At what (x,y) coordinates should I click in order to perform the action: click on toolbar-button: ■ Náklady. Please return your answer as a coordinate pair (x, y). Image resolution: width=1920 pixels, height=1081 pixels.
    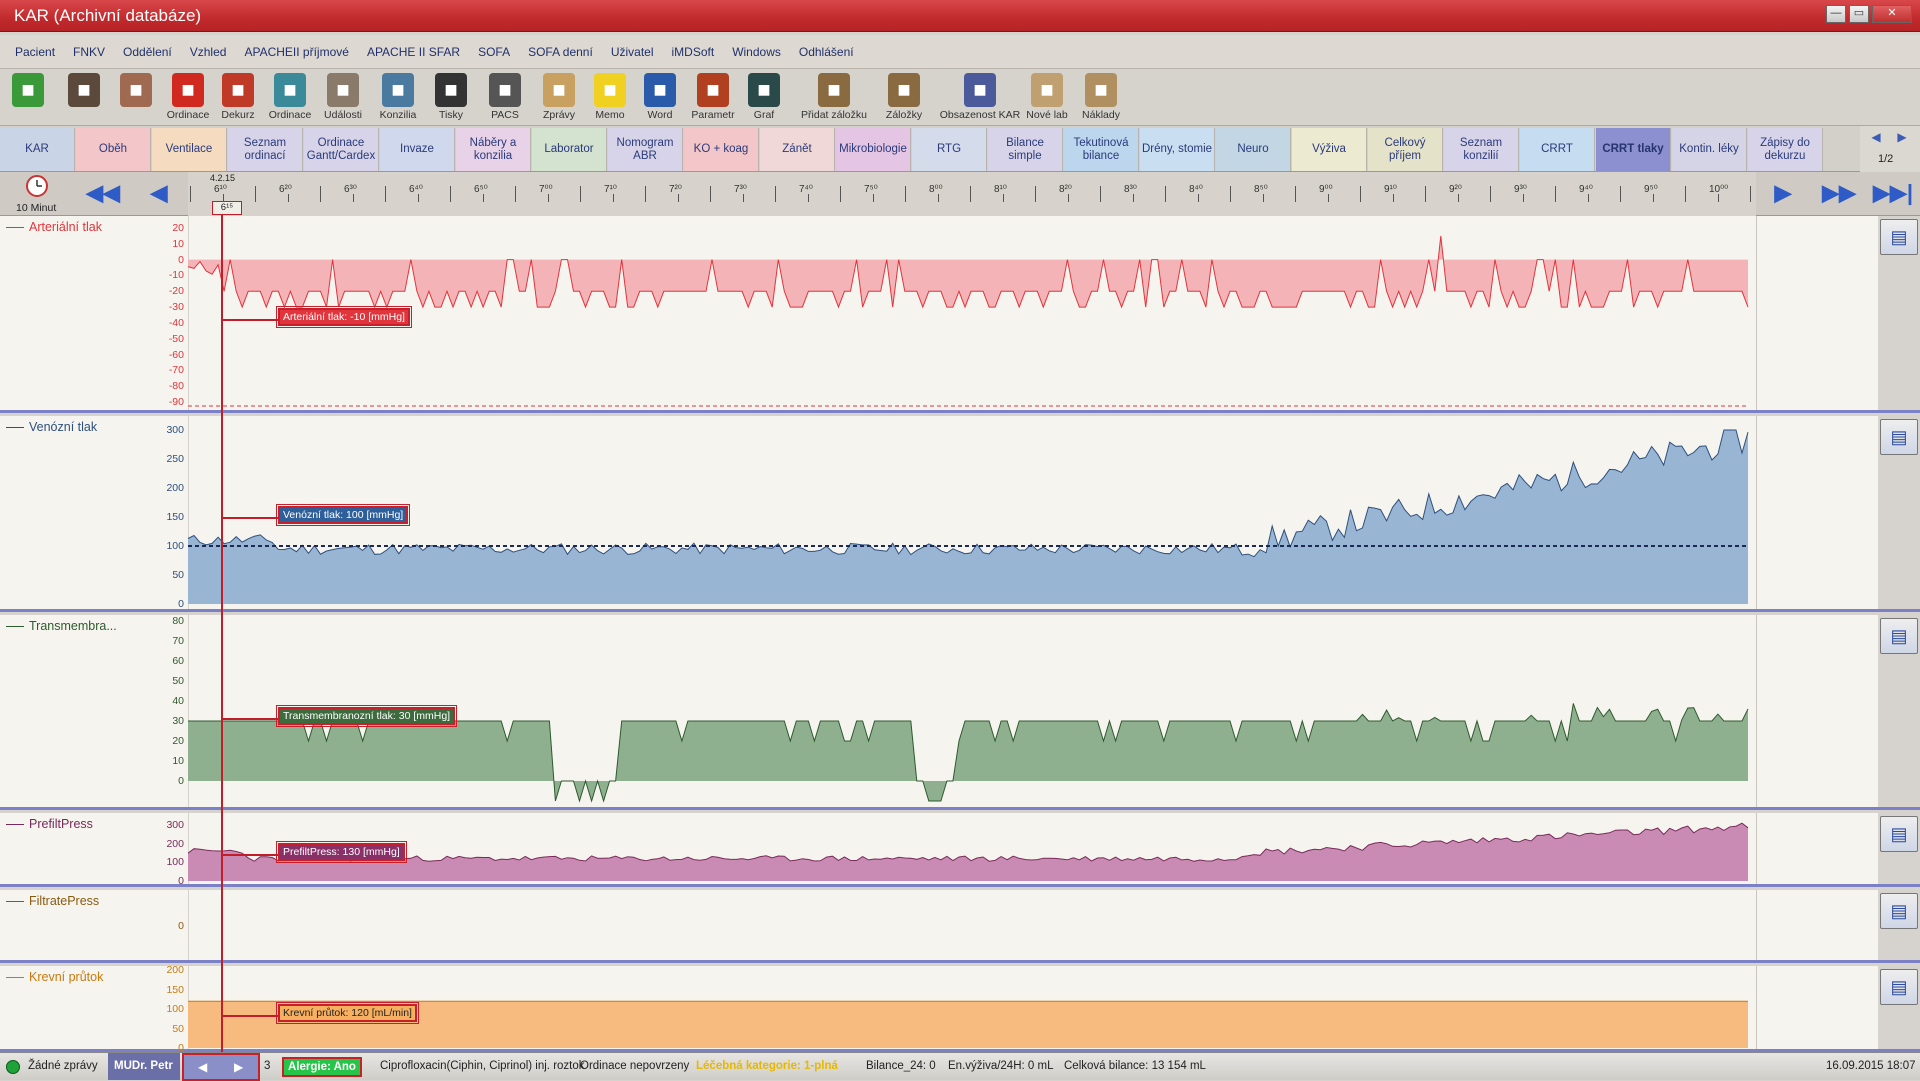
    Looking at the image, I should click on (1101, 97).